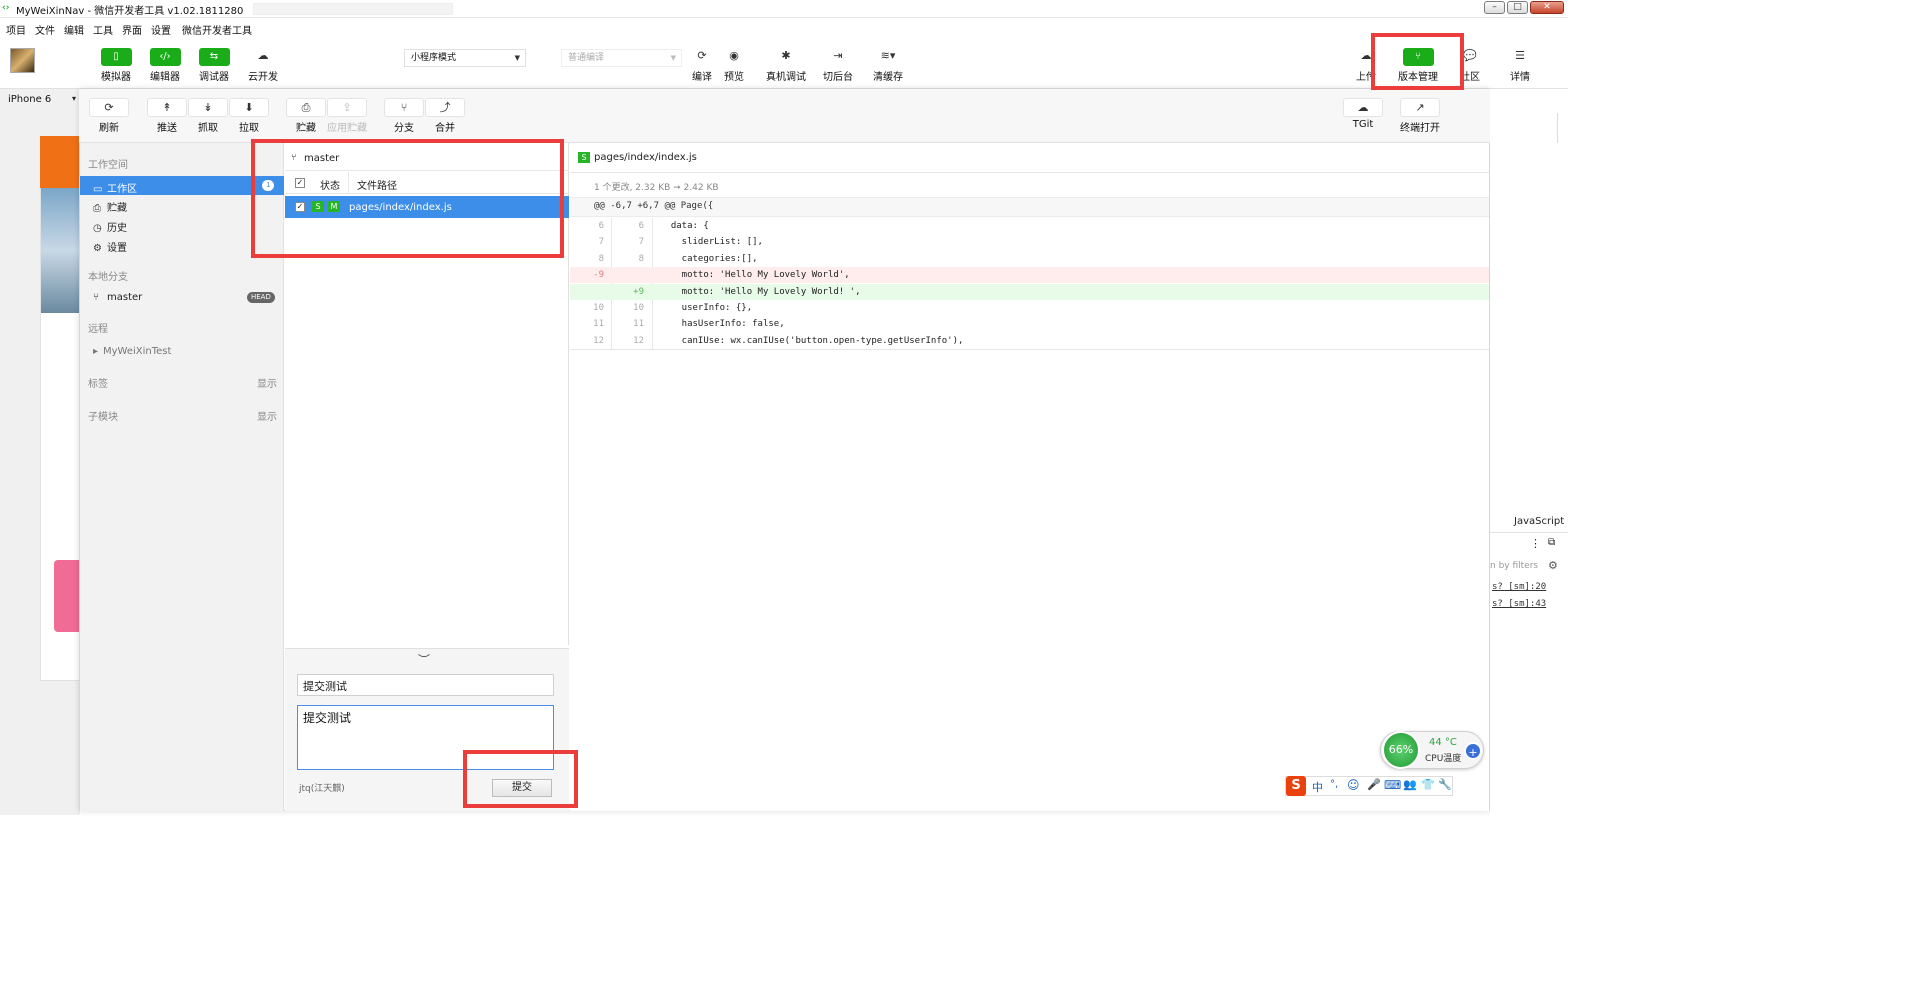 This screenshot has height=997, width=1919. What do you see at coordinates (29, 99) in the screenshot?
I see `device-select: iPhone 6` at bounding box center [29, 99].